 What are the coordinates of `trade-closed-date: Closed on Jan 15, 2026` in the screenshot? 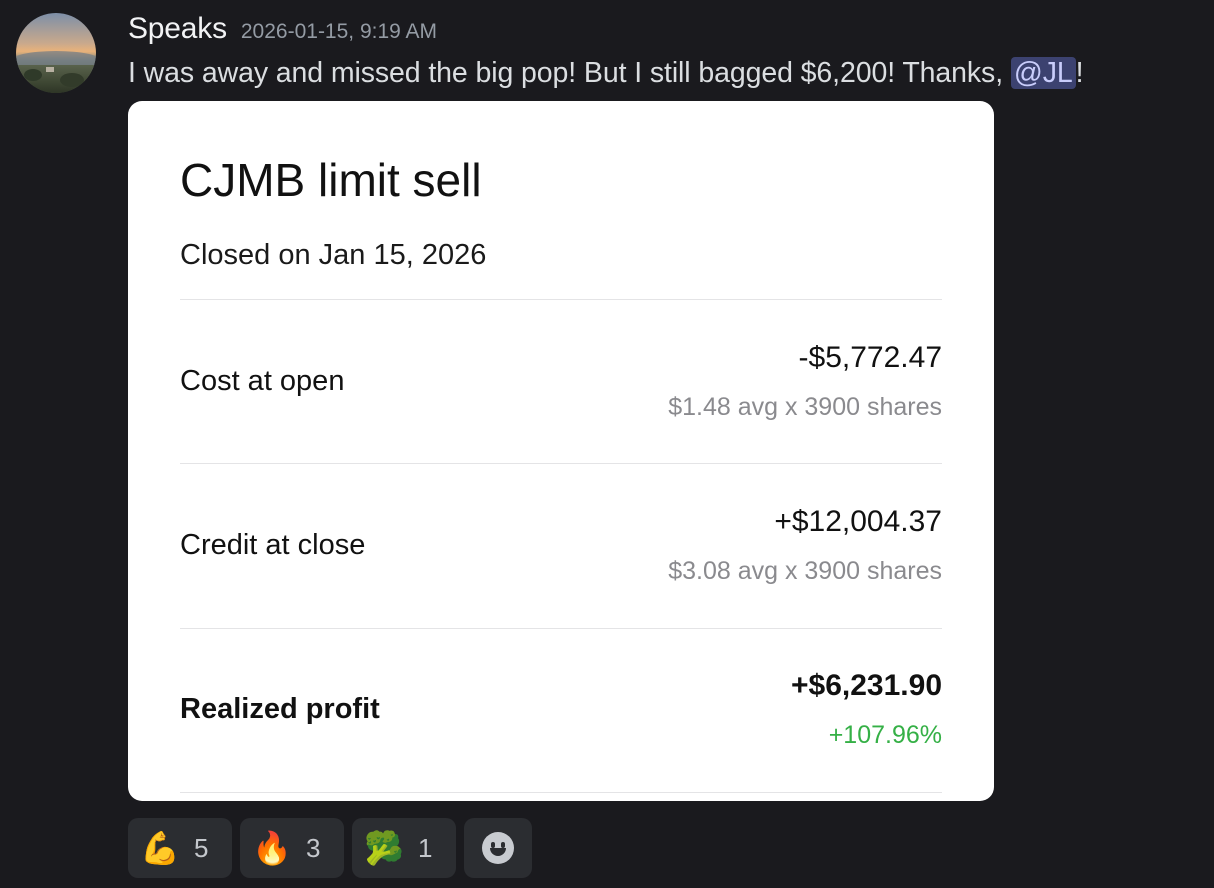 It's located at (333, 255).